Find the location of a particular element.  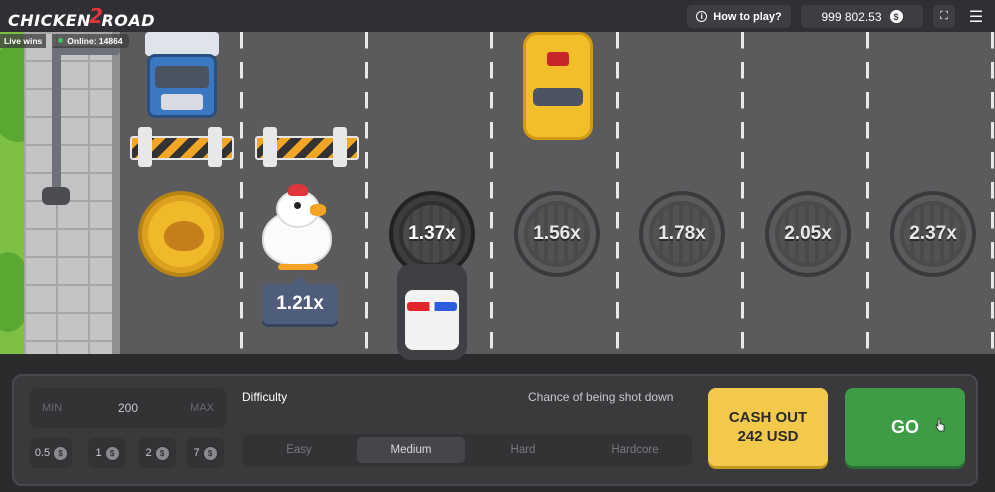

difficulty-label: Difficulty is located at coordinates (265, 397).